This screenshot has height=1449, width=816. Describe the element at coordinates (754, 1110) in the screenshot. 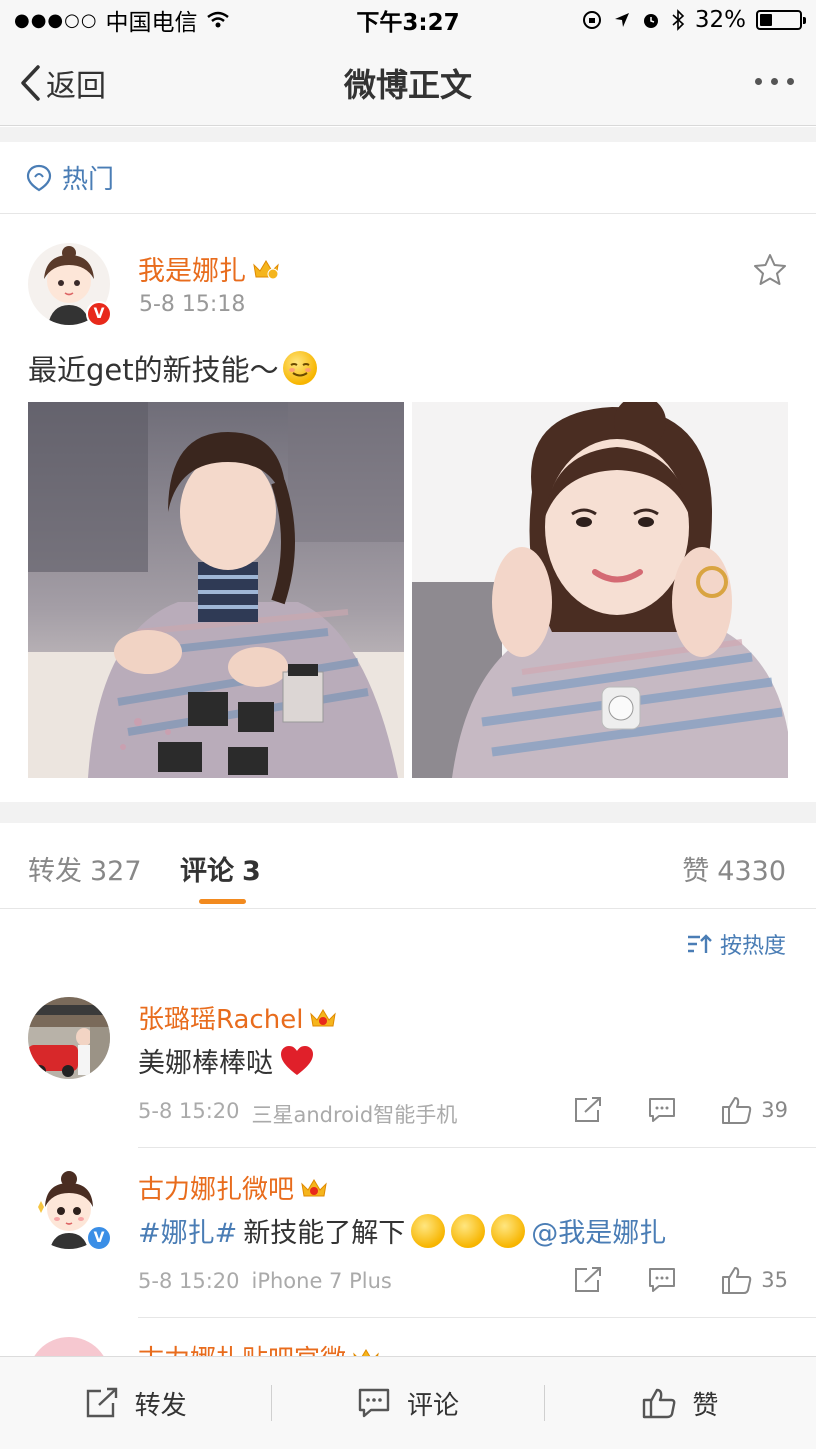

I see `comment-like-button: 39` at that location.